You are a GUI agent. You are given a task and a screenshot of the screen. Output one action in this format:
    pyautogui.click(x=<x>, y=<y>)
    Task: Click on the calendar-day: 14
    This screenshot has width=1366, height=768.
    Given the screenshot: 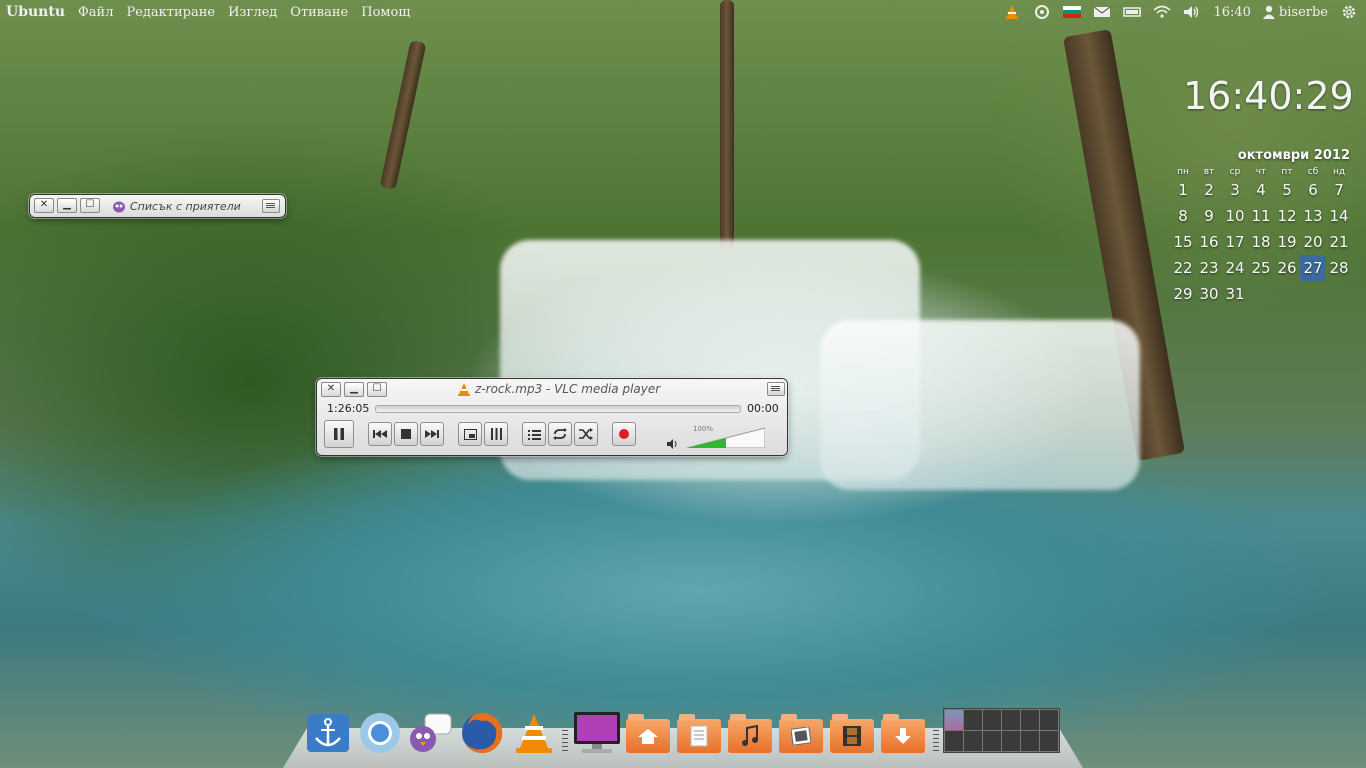 What is the action you would take?
    pyautogui.click(x=1339, y=216)
    